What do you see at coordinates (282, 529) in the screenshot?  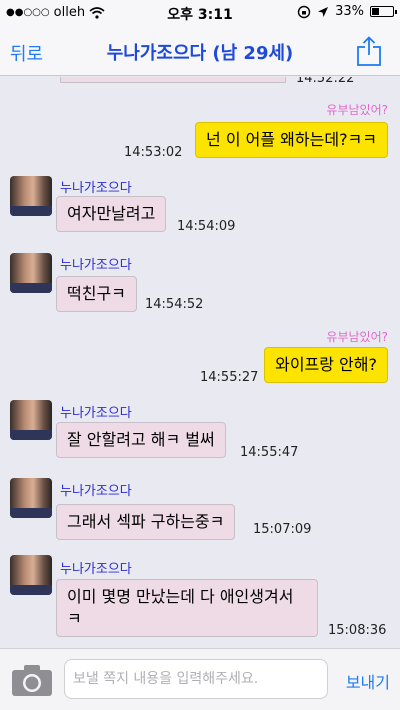 I see `message-time: 15:07:09` at bounding box center [282, 529].